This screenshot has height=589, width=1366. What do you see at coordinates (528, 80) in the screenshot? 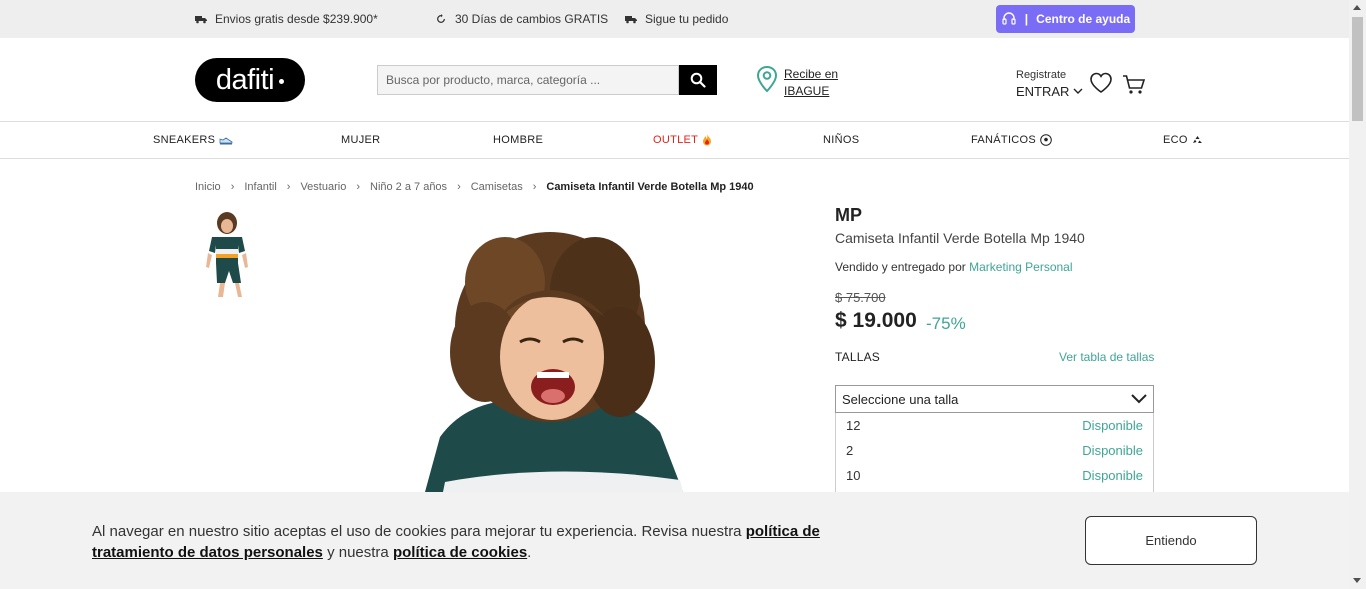
I see `search-input` at bounding box center [528, 80].